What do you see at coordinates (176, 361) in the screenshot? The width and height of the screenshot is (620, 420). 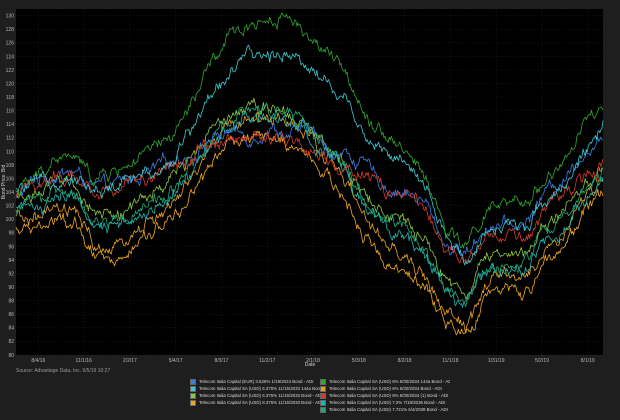 I see `x-tick-label: 5/4/17` at bounding box center [176, 361].